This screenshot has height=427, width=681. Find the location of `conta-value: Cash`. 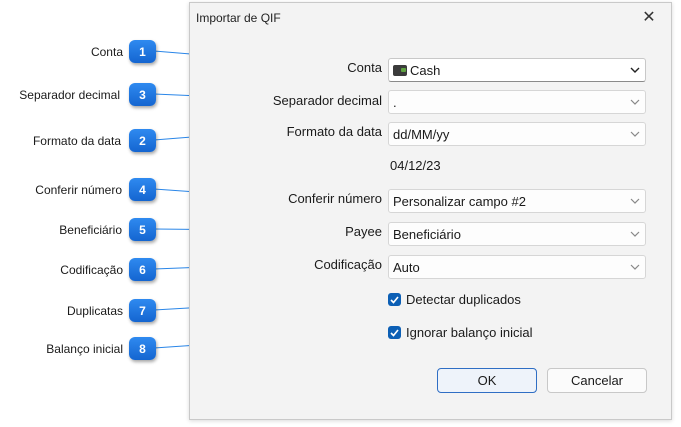

conta-value: Cash is located at coordinates (425, 70).